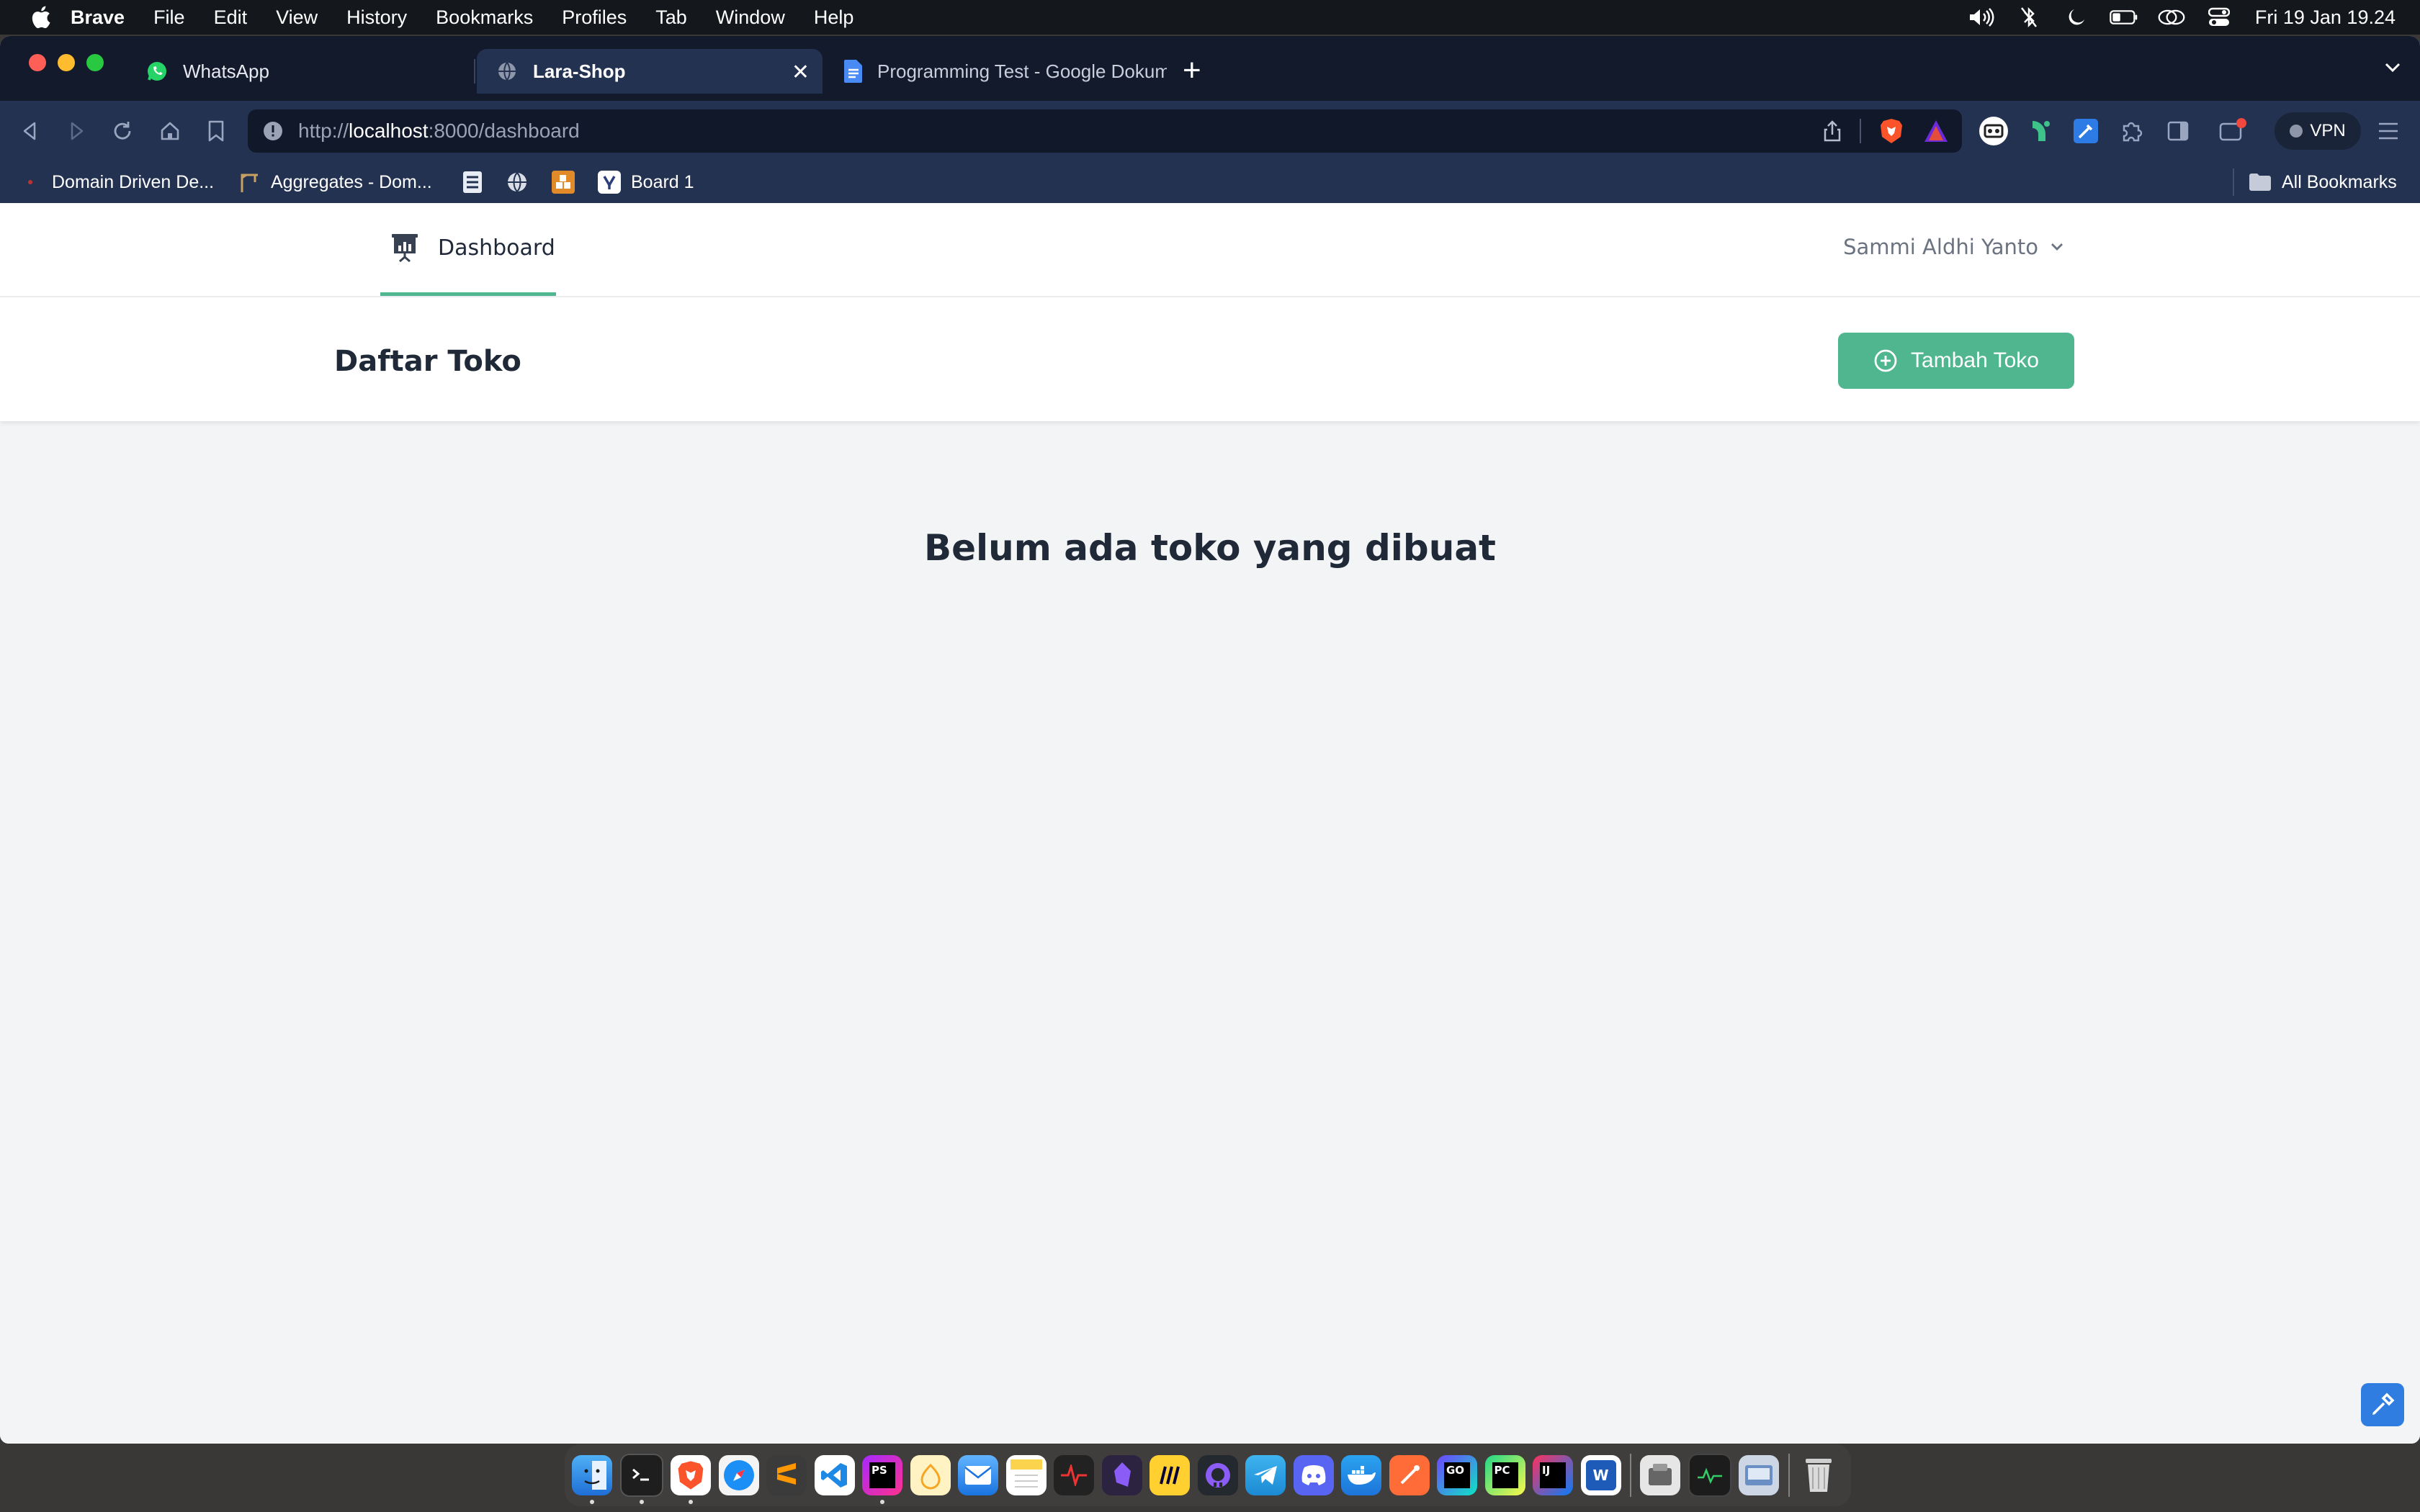 Image resolution: width=2420 pixels, height=1512 pixels. Describe the element at coordinates (1956, 361) in the screenshot. I see `add-store-button: Tambah Toko` at that location.